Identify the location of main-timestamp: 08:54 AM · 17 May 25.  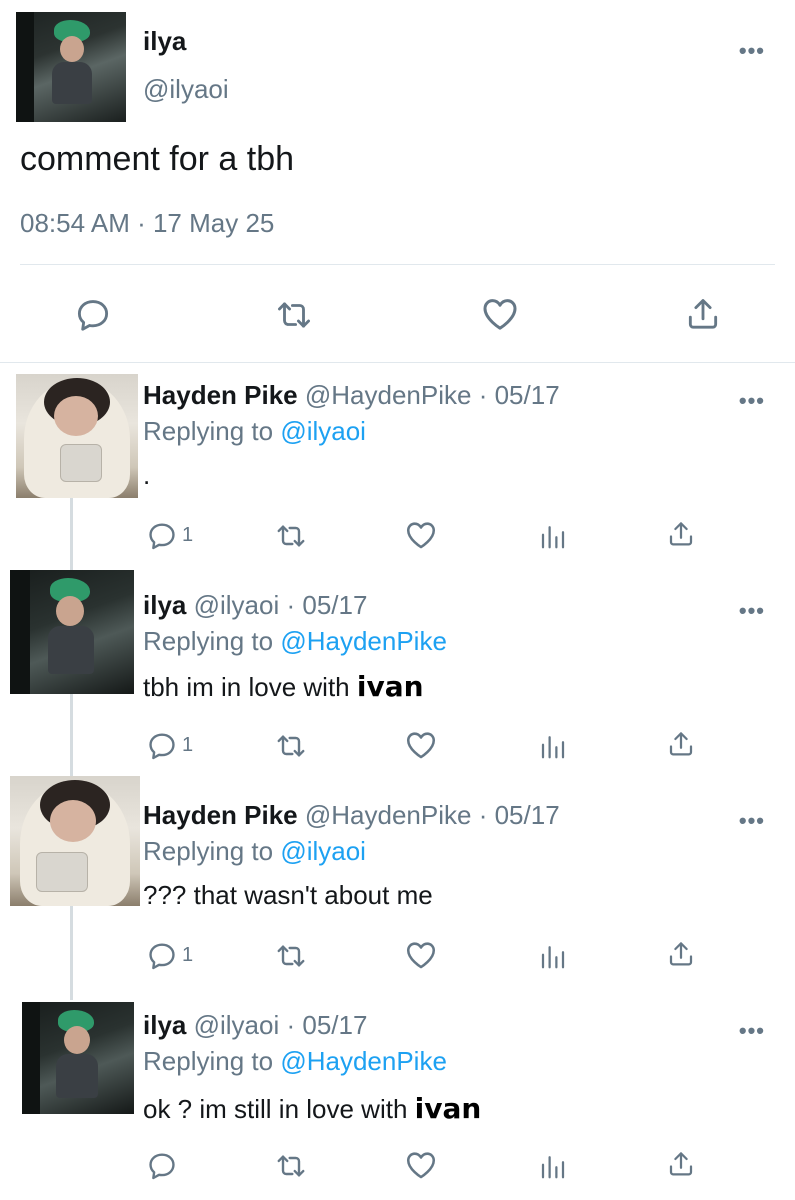
(147, 223).